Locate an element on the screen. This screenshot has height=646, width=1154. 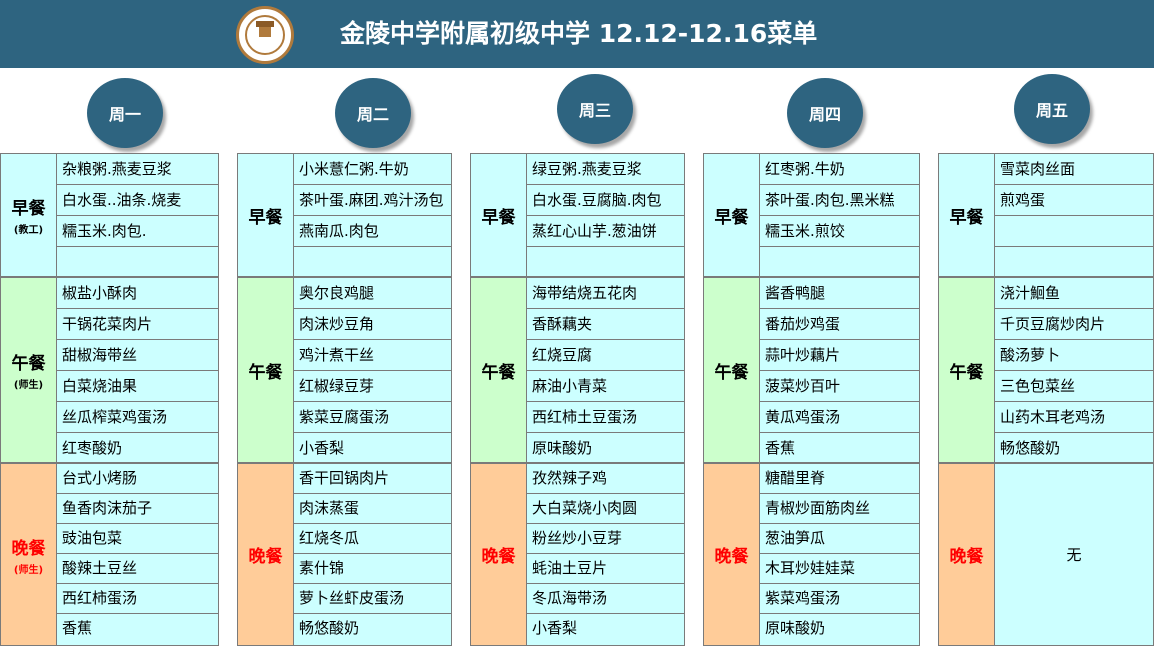
dish-cell: 番茄炒鸡蛋 is located at coordinates (839, 324).